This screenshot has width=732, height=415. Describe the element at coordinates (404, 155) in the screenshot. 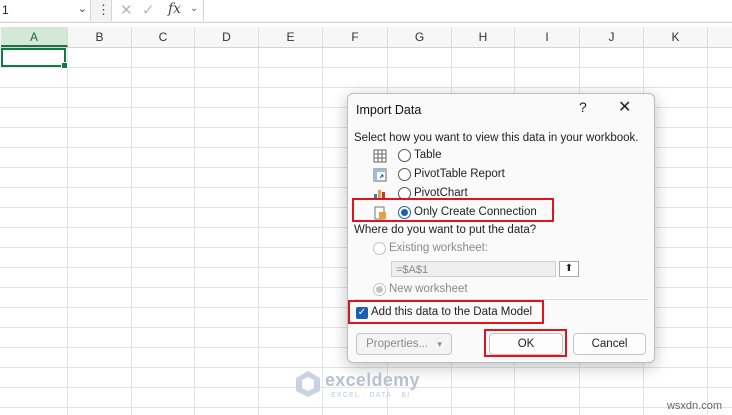

I see `radio-table` at that location.